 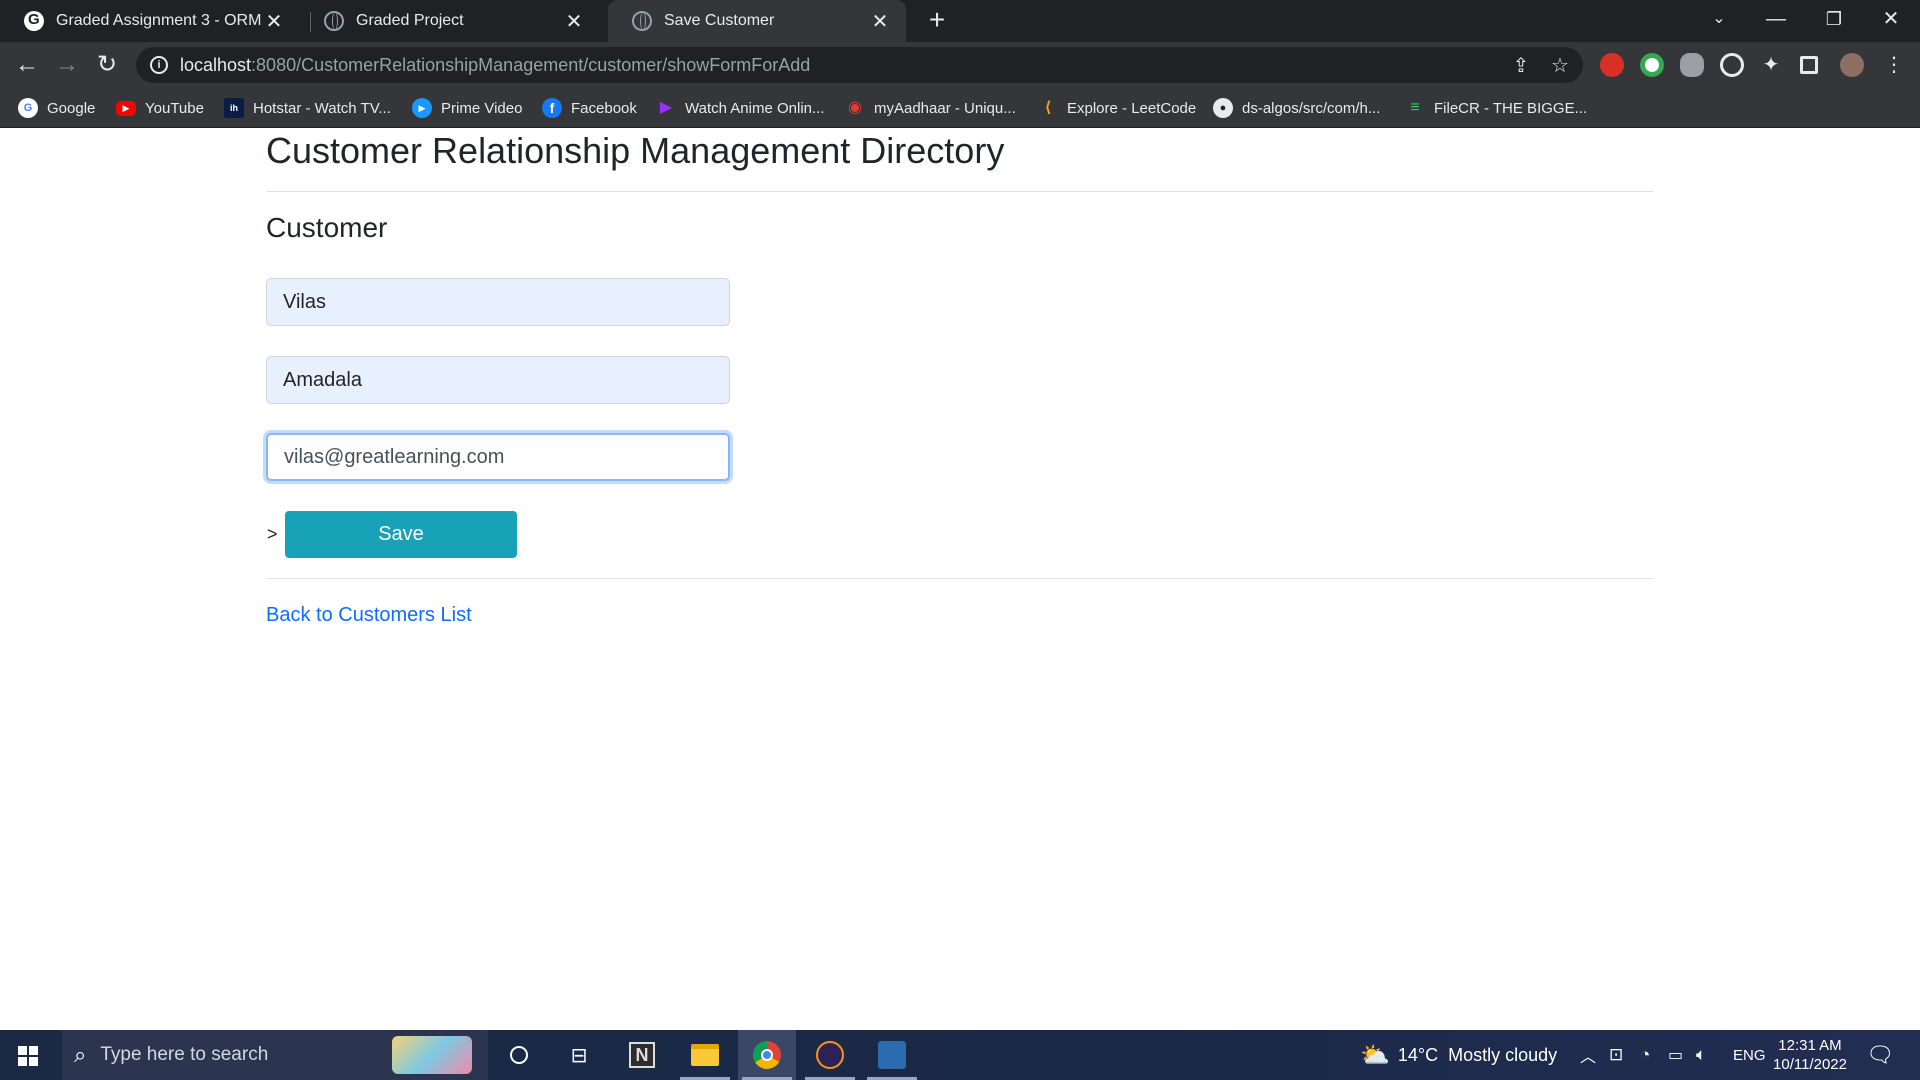 I want to click on bookmark-youtube: ▶ YouTube, so click(x=160, y=108).